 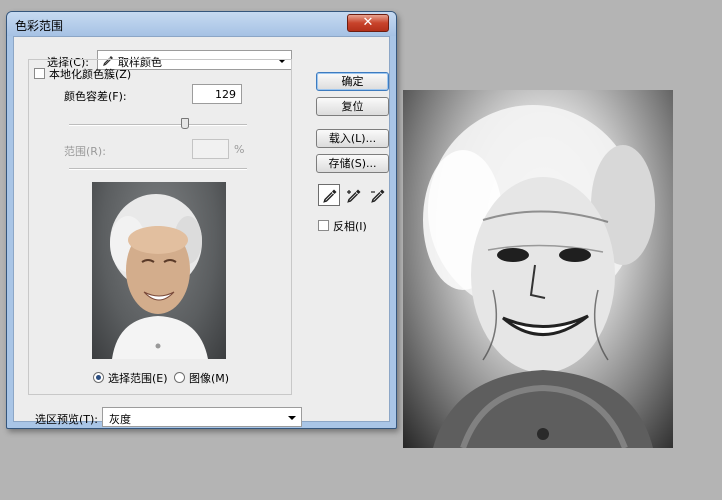 I want to click on localized-clusters-checkbox, so click(x=39, y=73).